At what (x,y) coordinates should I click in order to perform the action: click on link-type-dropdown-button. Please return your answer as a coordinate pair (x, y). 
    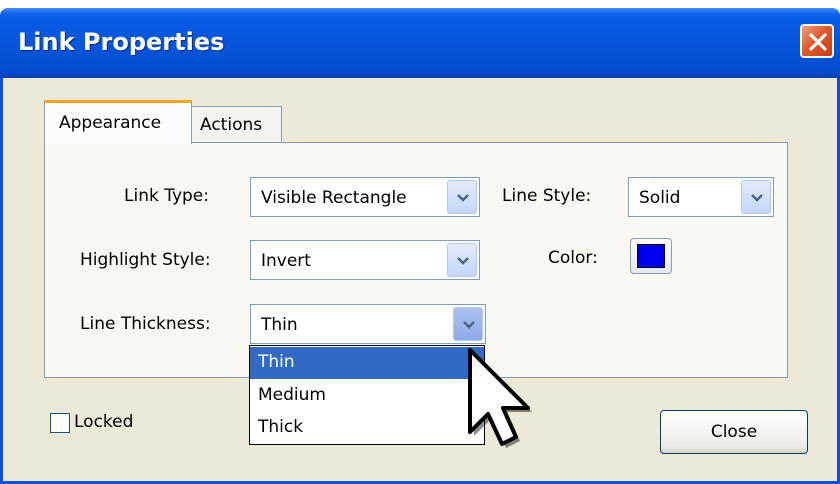
    Looking at the image, I should click on (462, 197).